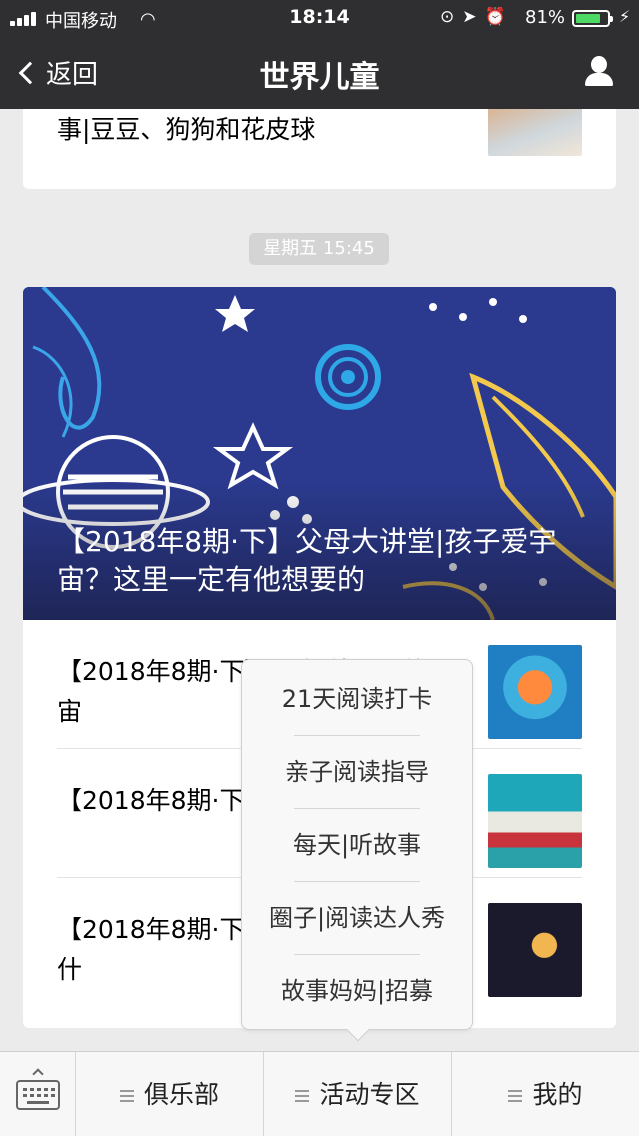 This screenshot has height=1136, width=639. What do you see at coordinates (319, 77) in the screenshot?
I see `page-title: 世界儿童` at bounding box center [319, 77].